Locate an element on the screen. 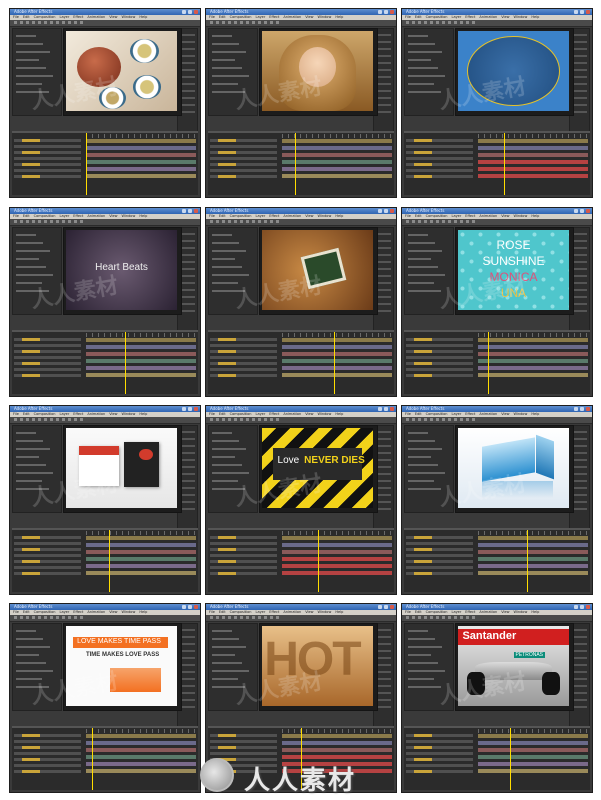 This screenshot has width=601, height=800. menu-item-help: Help is located at coordinates (339, 216).